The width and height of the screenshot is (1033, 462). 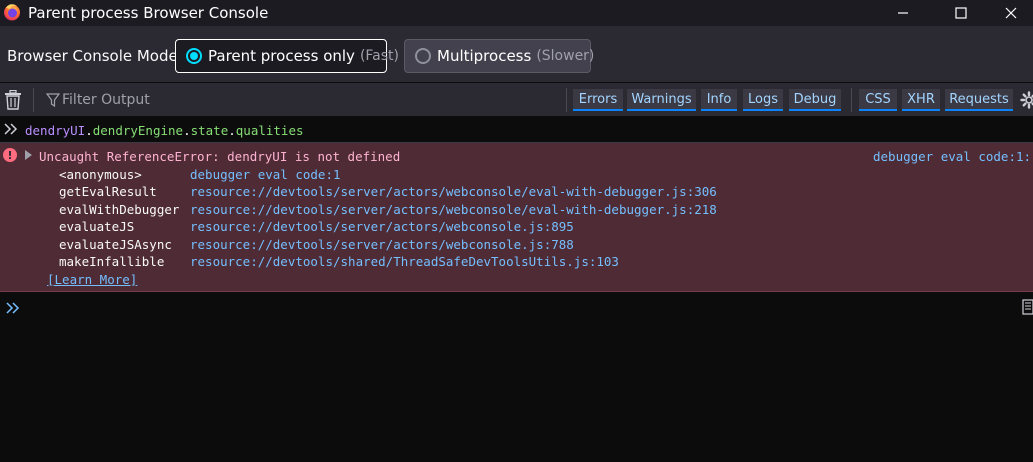 What do you see at coordinates (53, 100) in the screenshot?
I see `filter-icon` at bounding box center [53, 100].